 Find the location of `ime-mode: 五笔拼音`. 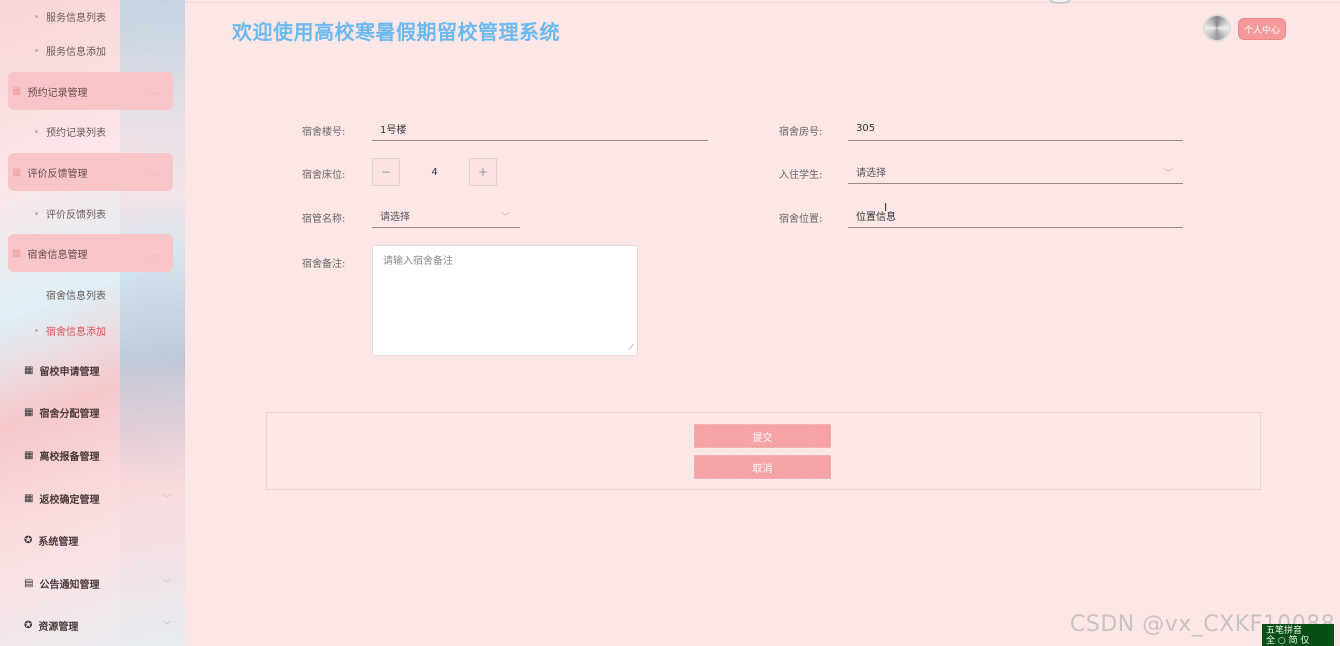

ime-mode: 五笔拼音 is located at coordinates (1284, 631).